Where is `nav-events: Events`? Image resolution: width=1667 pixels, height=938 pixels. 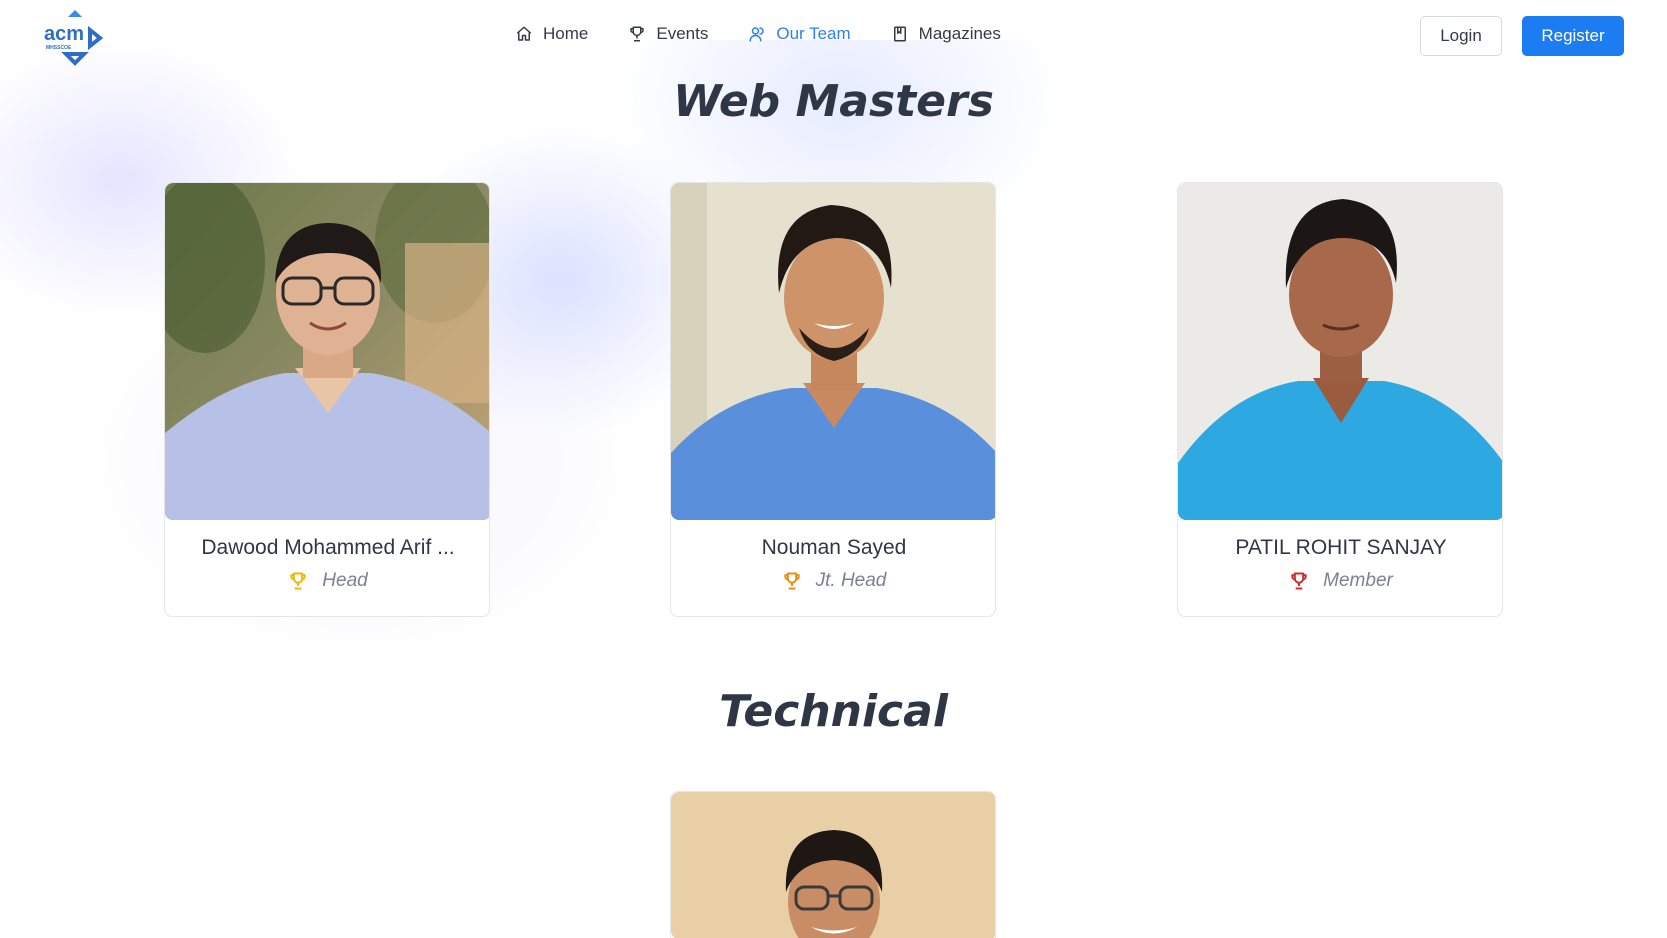
nav-events: Events is located at coordinates (668, 34).